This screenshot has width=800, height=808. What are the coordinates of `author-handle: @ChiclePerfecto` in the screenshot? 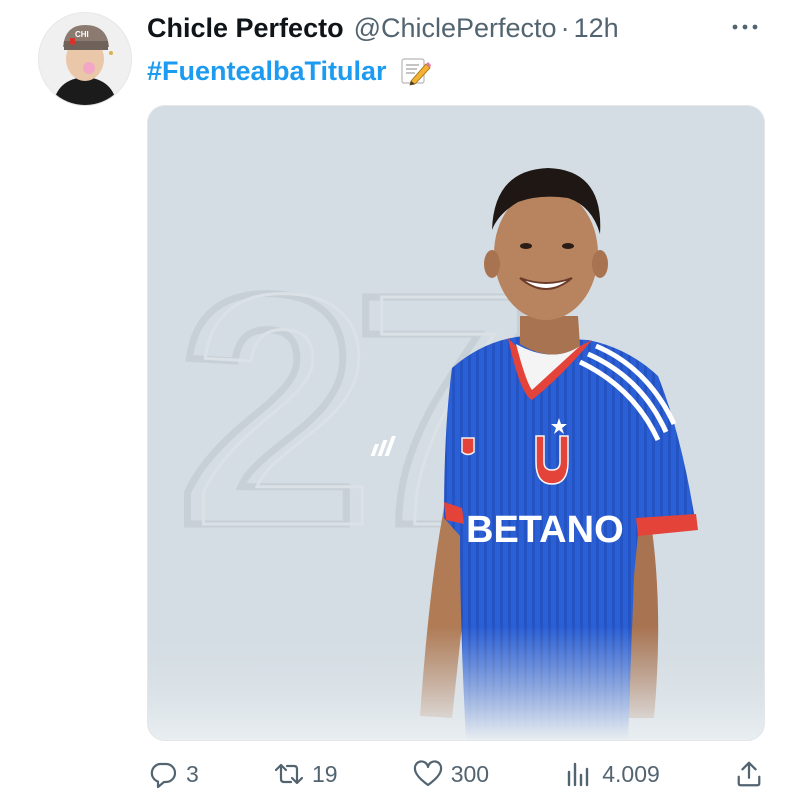 It's located at (455, 28).